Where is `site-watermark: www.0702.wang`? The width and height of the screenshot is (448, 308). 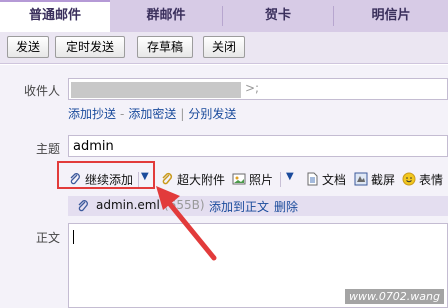 site-watermark: www.0702.wang is located at coordinates (394, 296).